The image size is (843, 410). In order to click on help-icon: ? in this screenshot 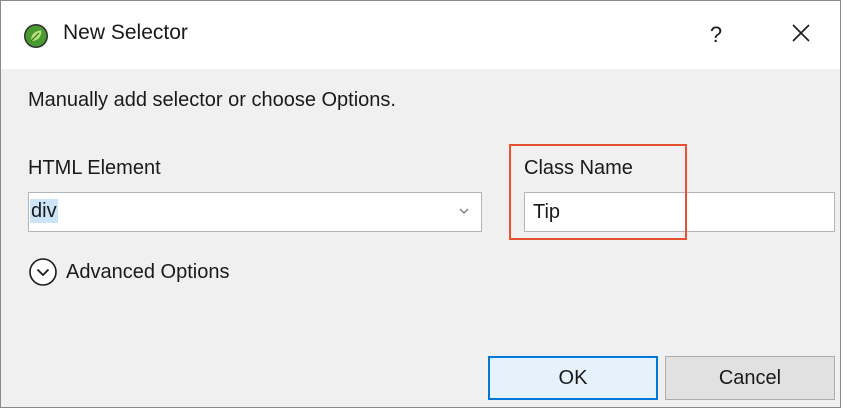, I will do `click(716, 34)`.